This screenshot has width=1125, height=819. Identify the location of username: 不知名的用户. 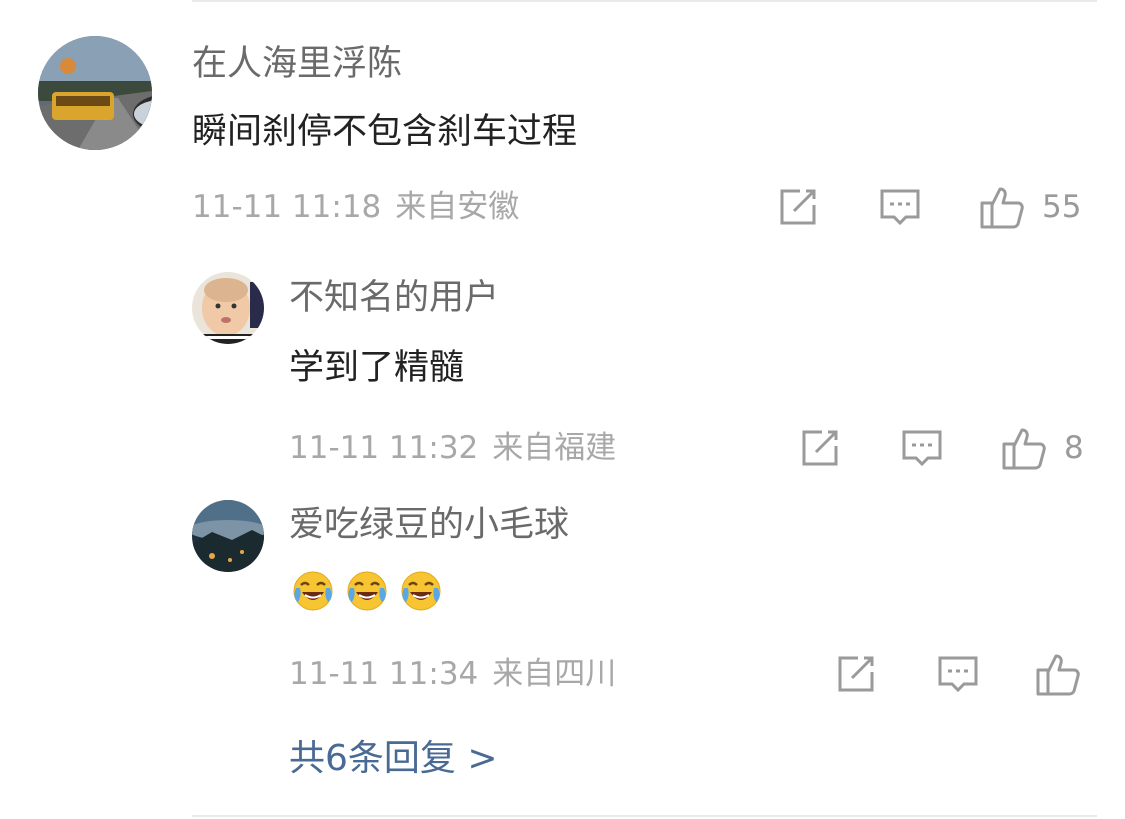
(394, 298).